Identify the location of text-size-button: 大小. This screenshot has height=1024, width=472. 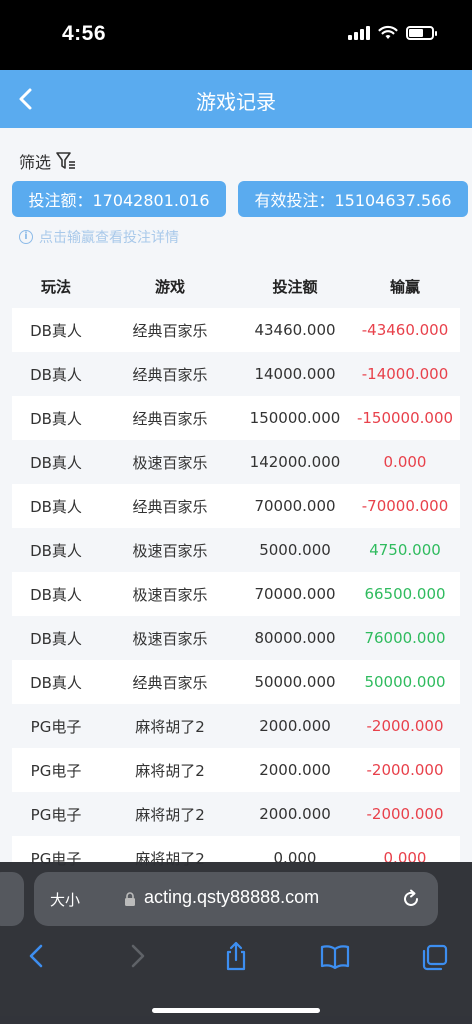
(65, 899).